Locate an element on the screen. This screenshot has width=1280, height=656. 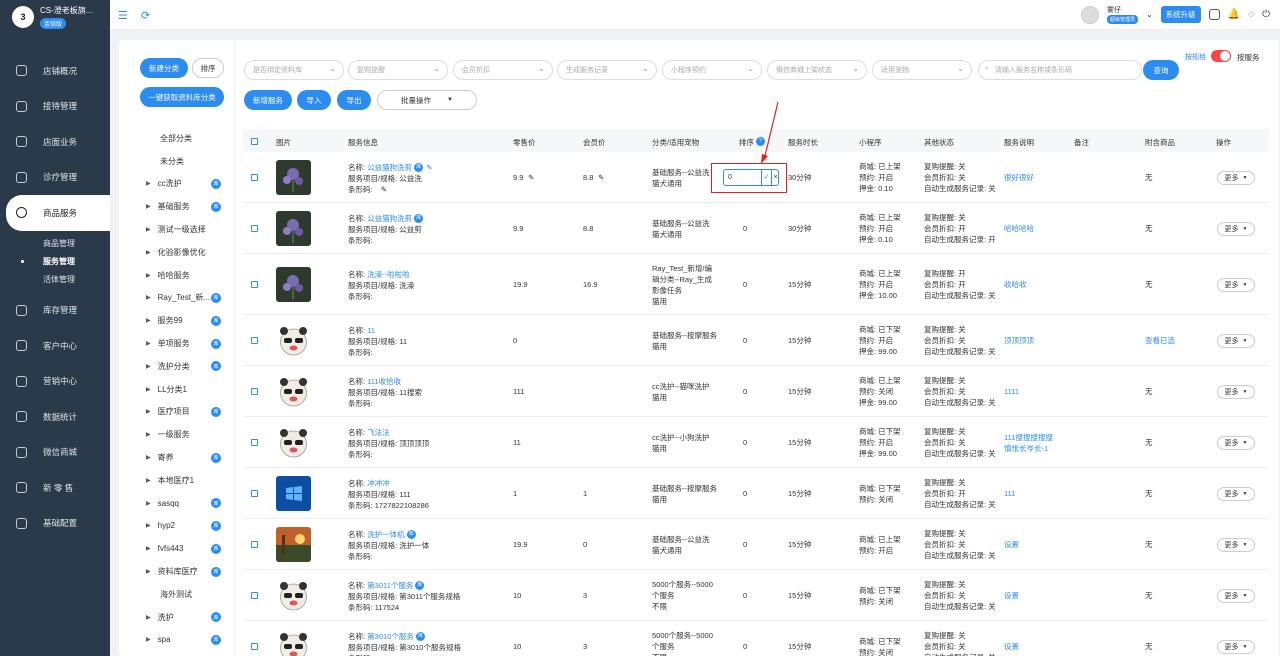
desc-line: 慎怅长岑长-1 is located at coordinates (1028, 448).